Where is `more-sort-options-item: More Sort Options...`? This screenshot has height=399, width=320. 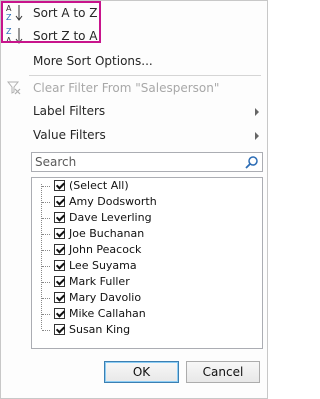 more-sort-options-item: More Sort Options... is located at coordinates (134, 61).